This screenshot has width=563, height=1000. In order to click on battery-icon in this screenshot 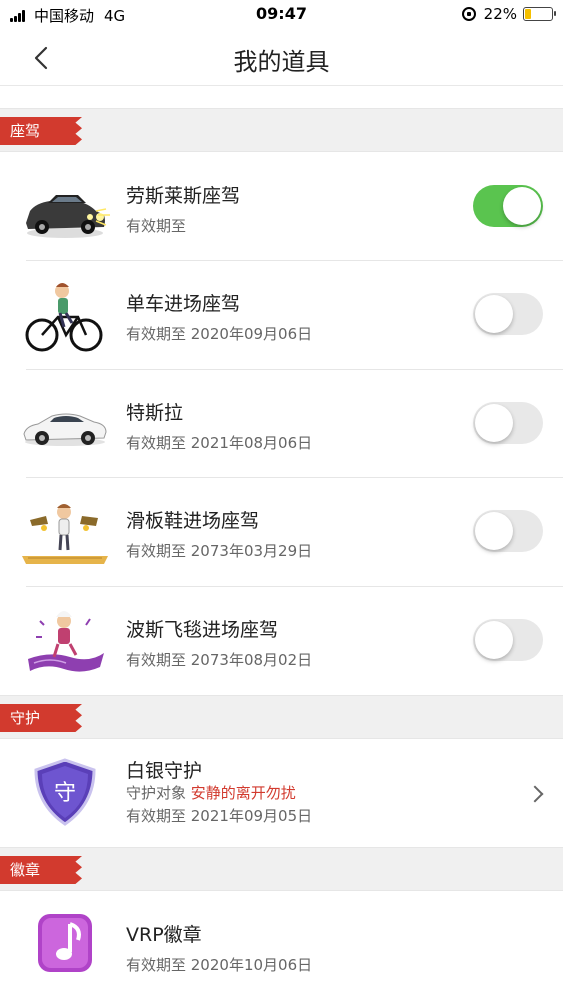, I will do `click(539, 14)`.